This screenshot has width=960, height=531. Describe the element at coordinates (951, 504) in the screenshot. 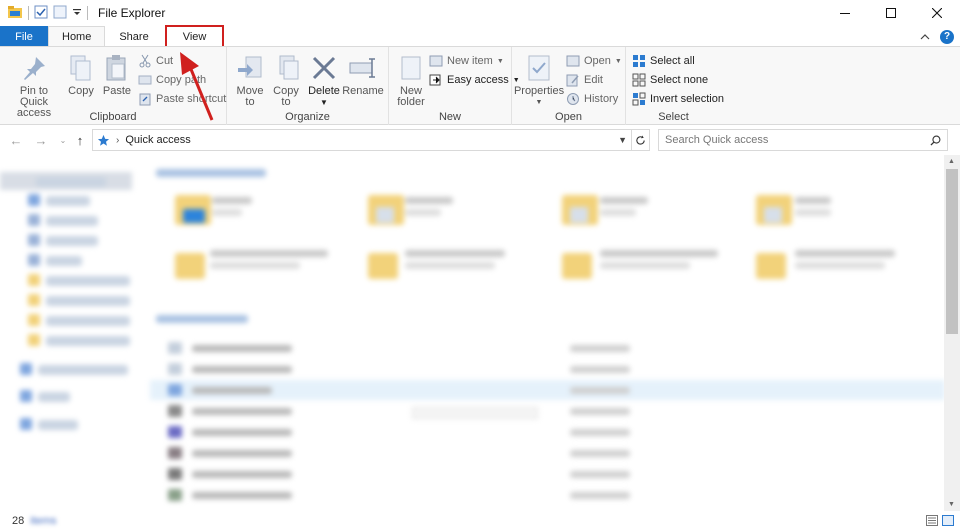

I see `scroll-down-icon: ▼` at that location.